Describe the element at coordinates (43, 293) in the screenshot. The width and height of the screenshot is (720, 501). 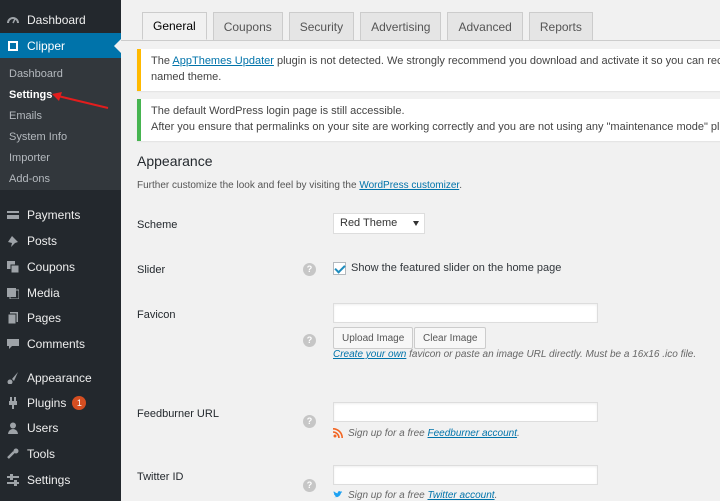
I see `sidebar-item-label: Media` at that location.